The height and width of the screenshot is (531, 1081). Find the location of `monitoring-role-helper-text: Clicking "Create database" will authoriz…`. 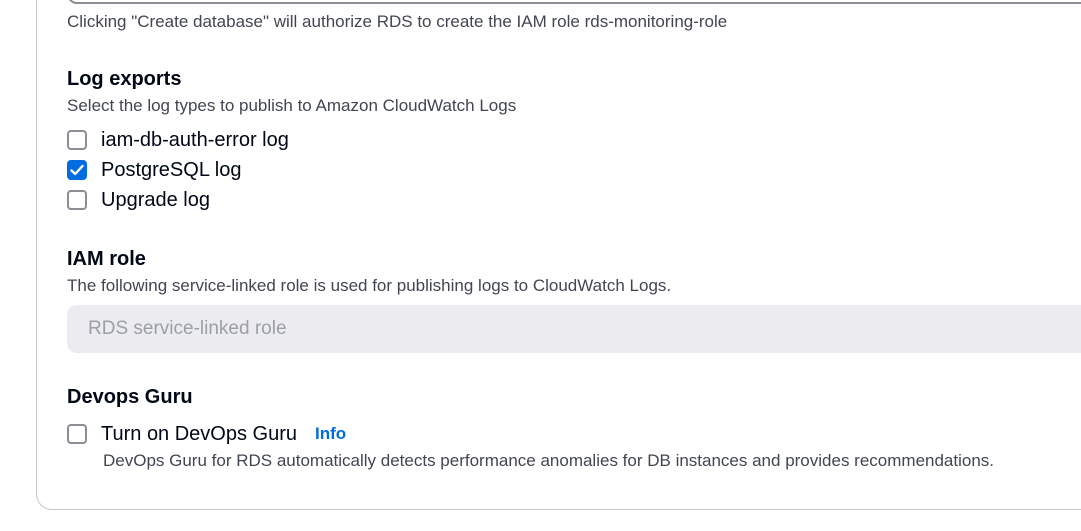

monitoring-role-helper-text: Clicking "Create database" will authoriz… is located at coordinates (397, 21).